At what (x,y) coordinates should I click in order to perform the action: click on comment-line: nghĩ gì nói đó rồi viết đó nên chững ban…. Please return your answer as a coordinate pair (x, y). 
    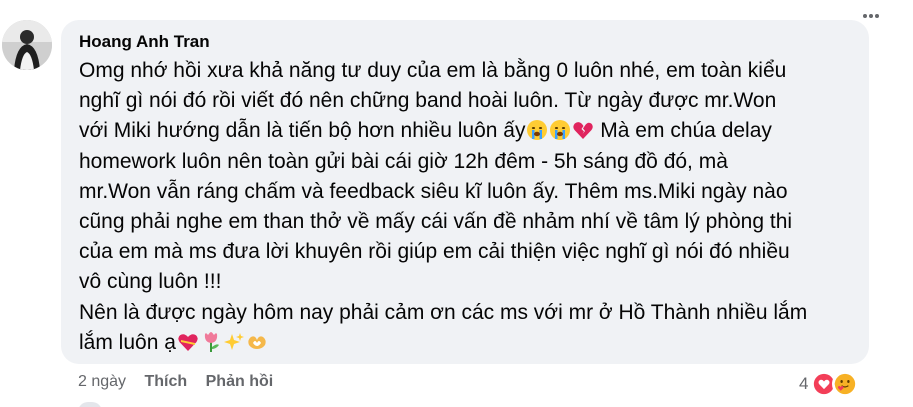
    Looking at the image, I should click on (428, 101).